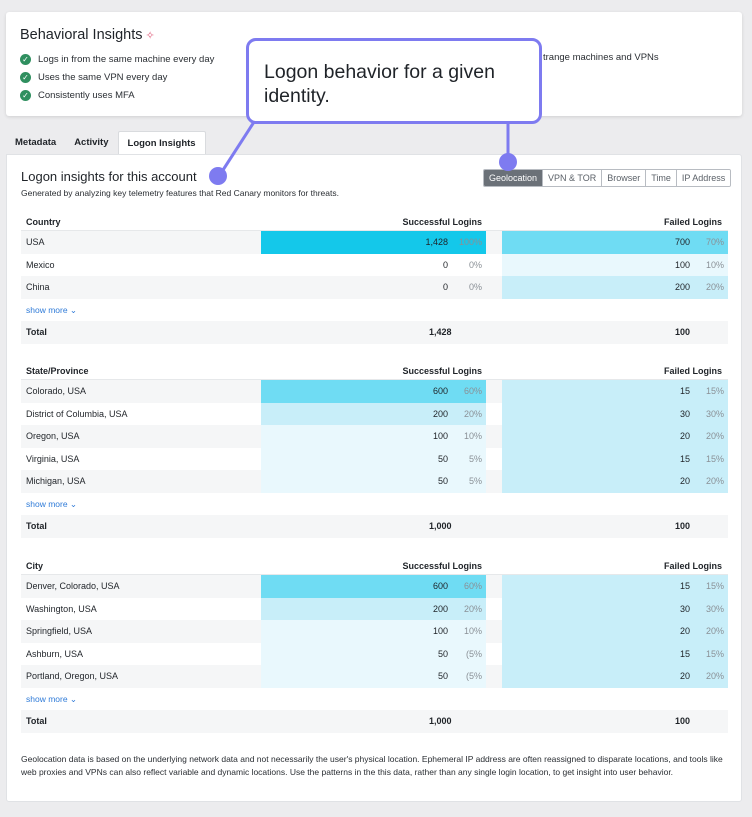 This screenshot has height=817, width=752. I want to click on callout-connector-line, so click(238, 146).